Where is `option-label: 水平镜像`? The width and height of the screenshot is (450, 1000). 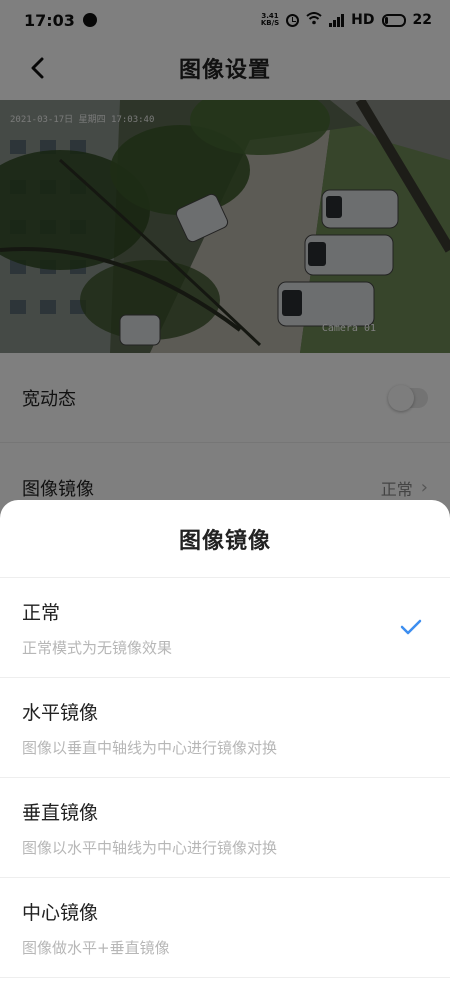 option-label: 水平镜像 is located at coordinates (60, 712).